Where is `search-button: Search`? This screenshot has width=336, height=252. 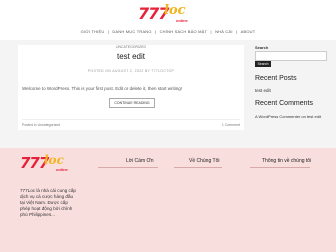 search-button: Search is located at coordinates (263, 64).